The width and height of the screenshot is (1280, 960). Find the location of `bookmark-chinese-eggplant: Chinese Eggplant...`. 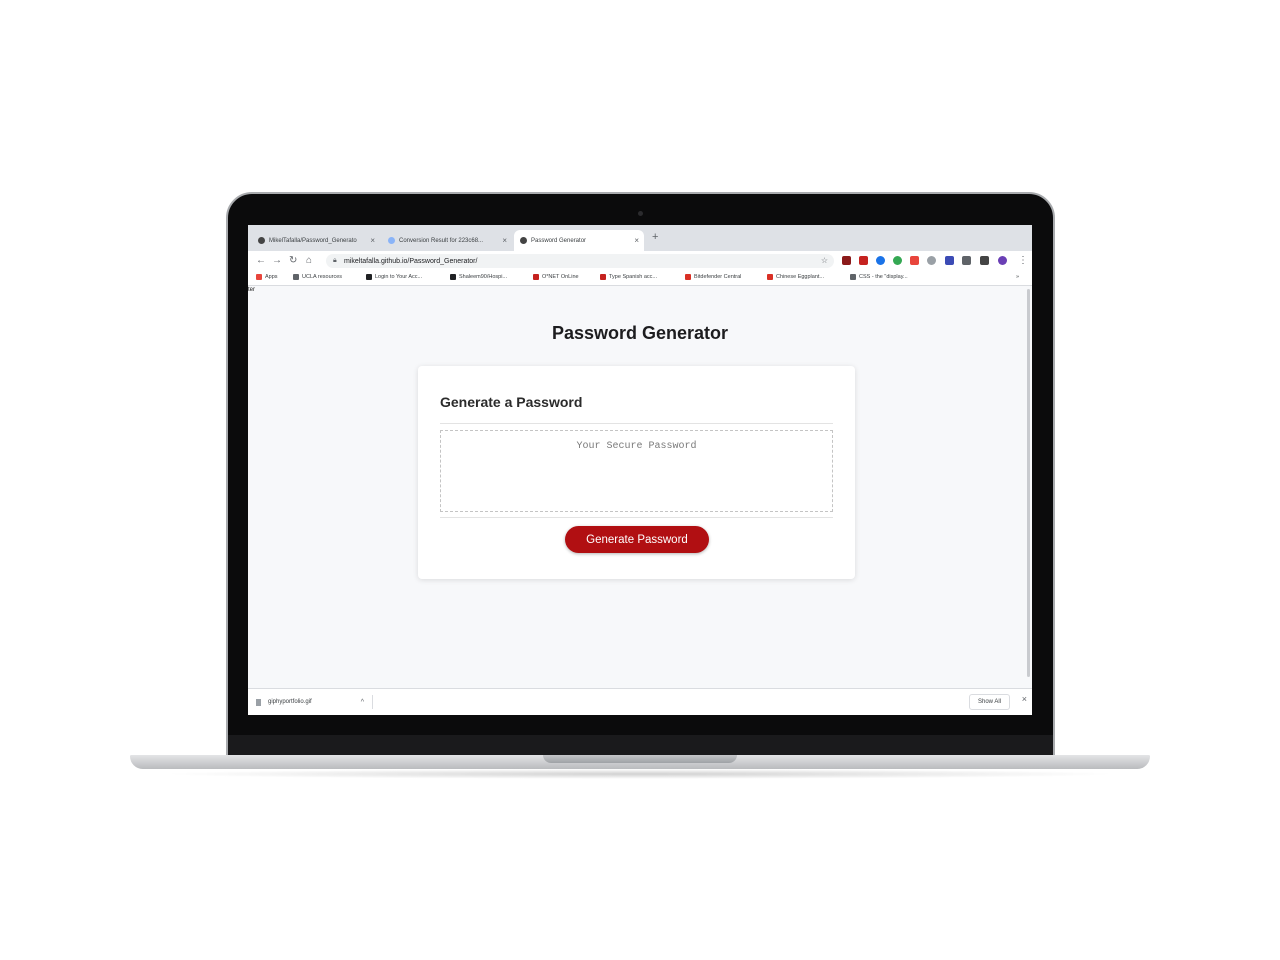

bookmark-chinese-eggplant: Chinese Eggplant... is located at coordinates (795, 277).